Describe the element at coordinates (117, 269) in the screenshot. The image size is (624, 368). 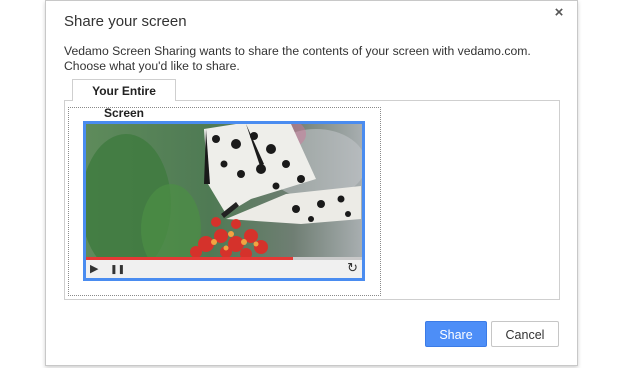
I see `pause-icon: ❚❚` at that location.